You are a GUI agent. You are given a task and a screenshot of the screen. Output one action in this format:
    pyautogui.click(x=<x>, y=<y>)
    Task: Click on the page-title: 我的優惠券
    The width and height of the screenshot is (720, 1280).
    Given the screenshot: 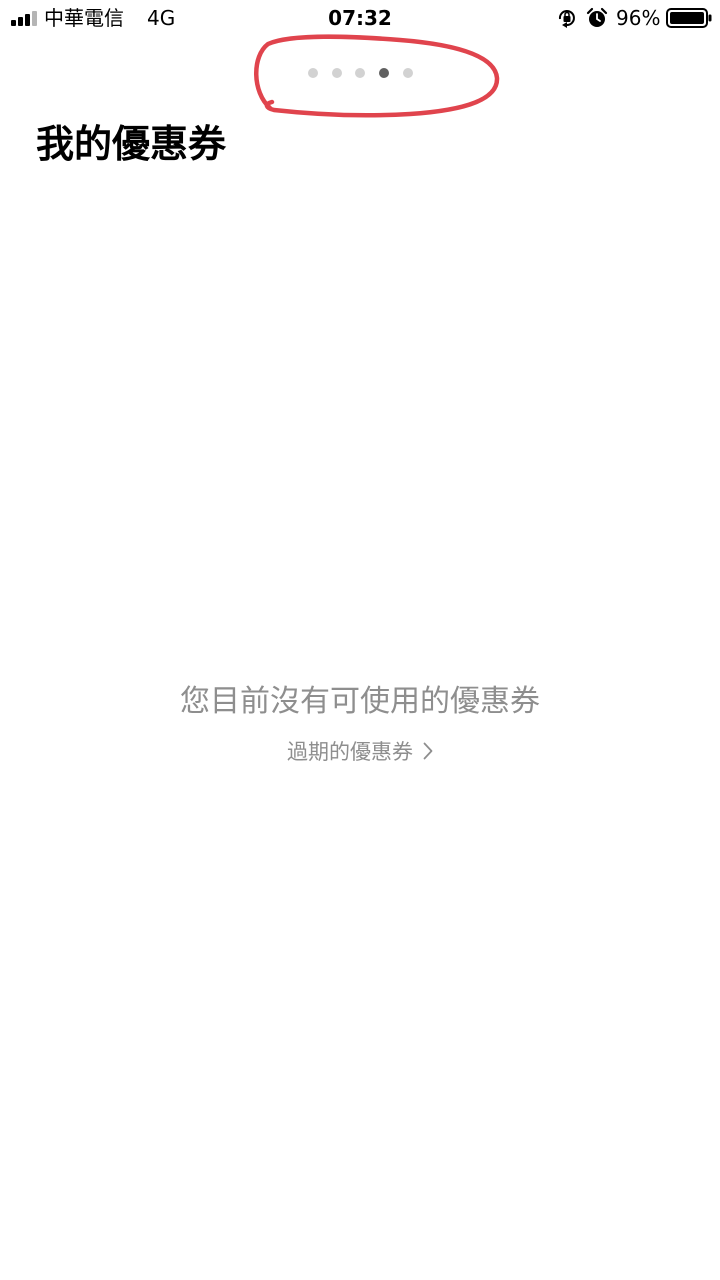 What is the action you would take?
    pyautogui.click(x=131, y=144)
    